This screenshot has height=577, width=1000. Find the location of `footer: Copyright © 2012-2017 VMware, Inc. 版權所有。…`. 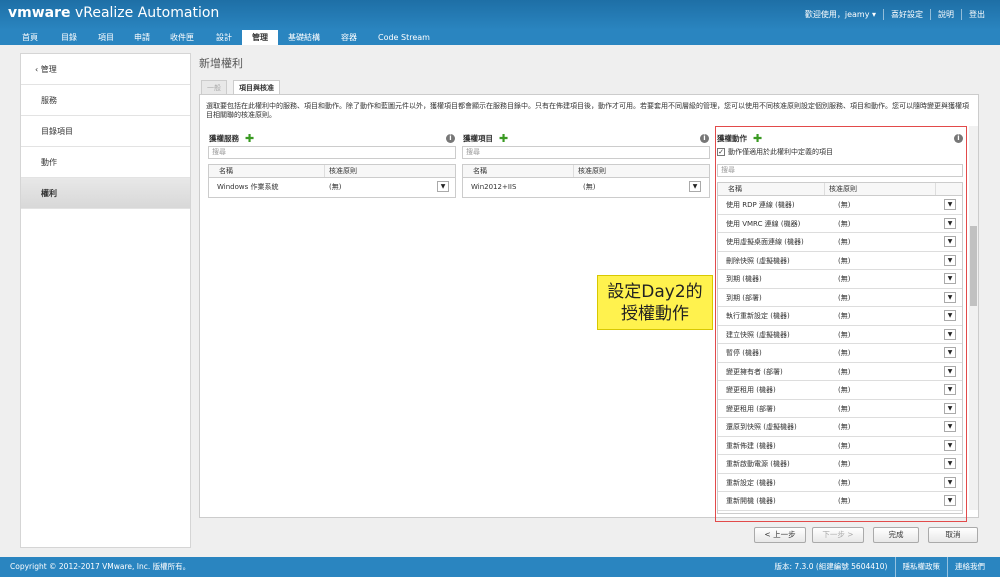

footer: Copyright © 2012-2017 VMware, Inc. 版權所有。… is located at coordinates (500, 567).